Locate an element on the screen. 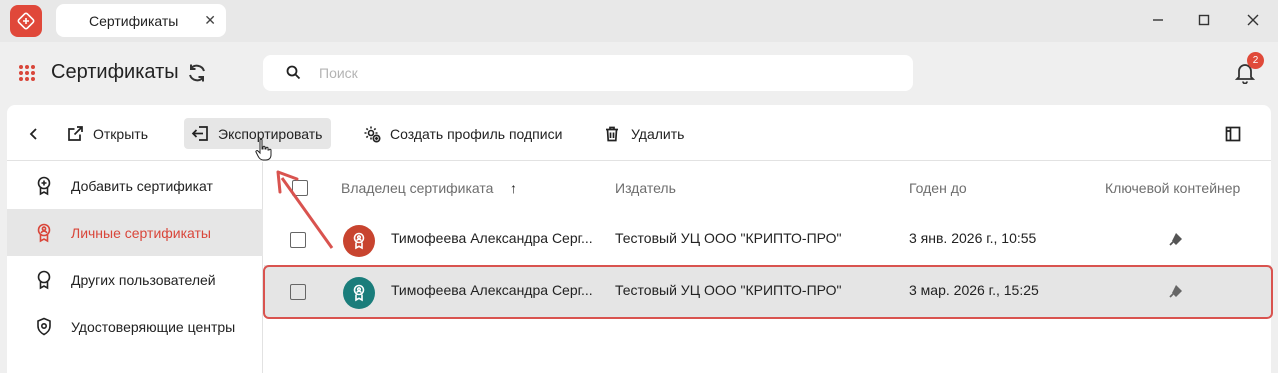  external-link-icon is located at coordinates (75, 133).